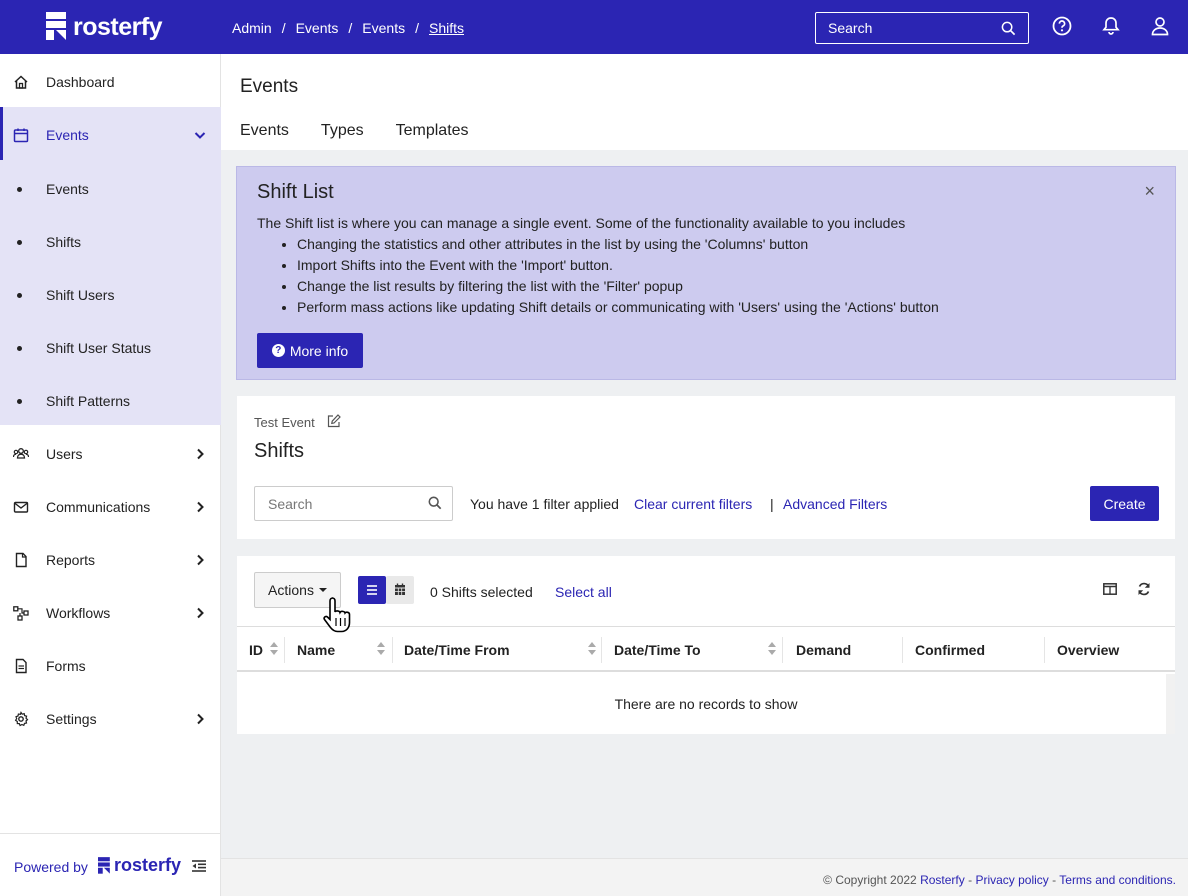 The width and height of the screenshot is (1188, 896). I want to click on sidebar-item-reports: Reports, so click(110, 560).